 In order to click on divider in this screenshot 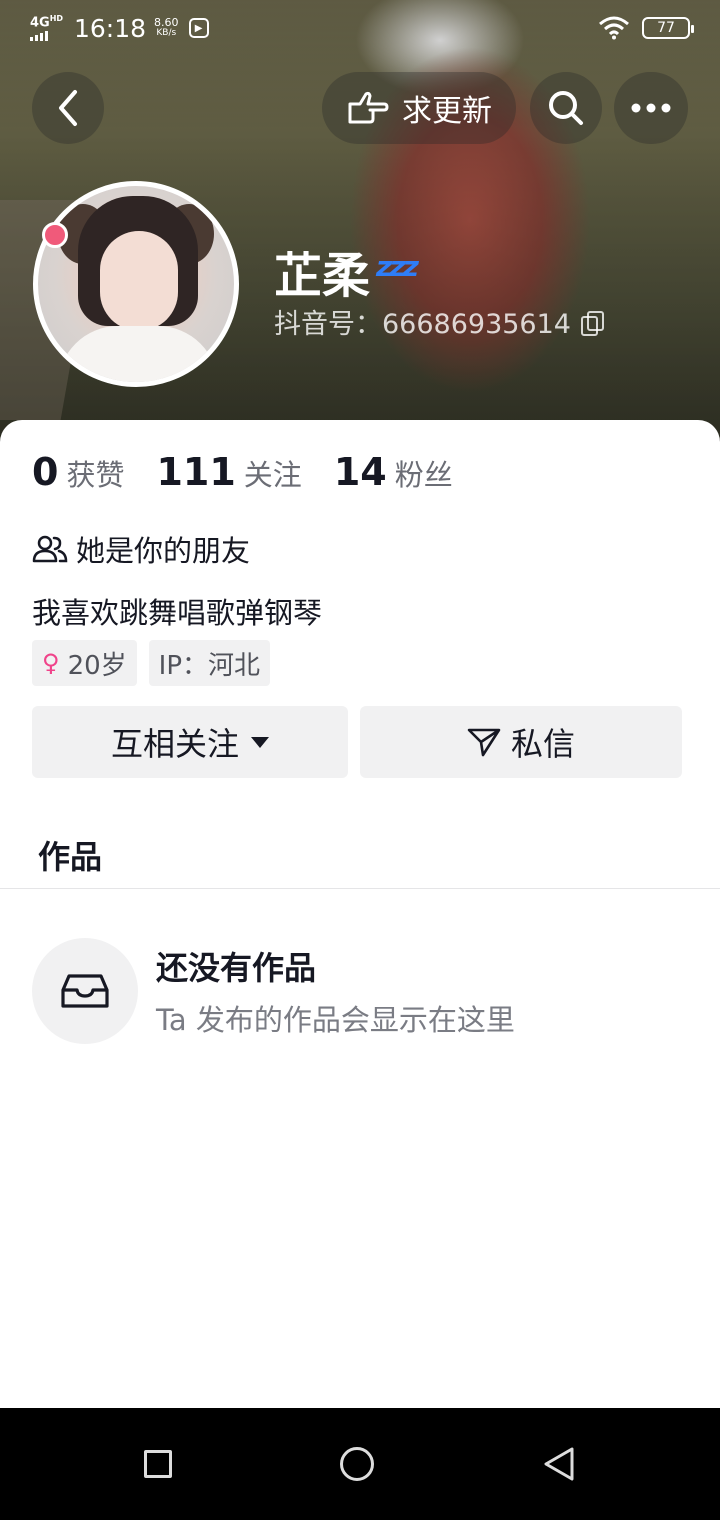, I will do `click(360, 888)`.